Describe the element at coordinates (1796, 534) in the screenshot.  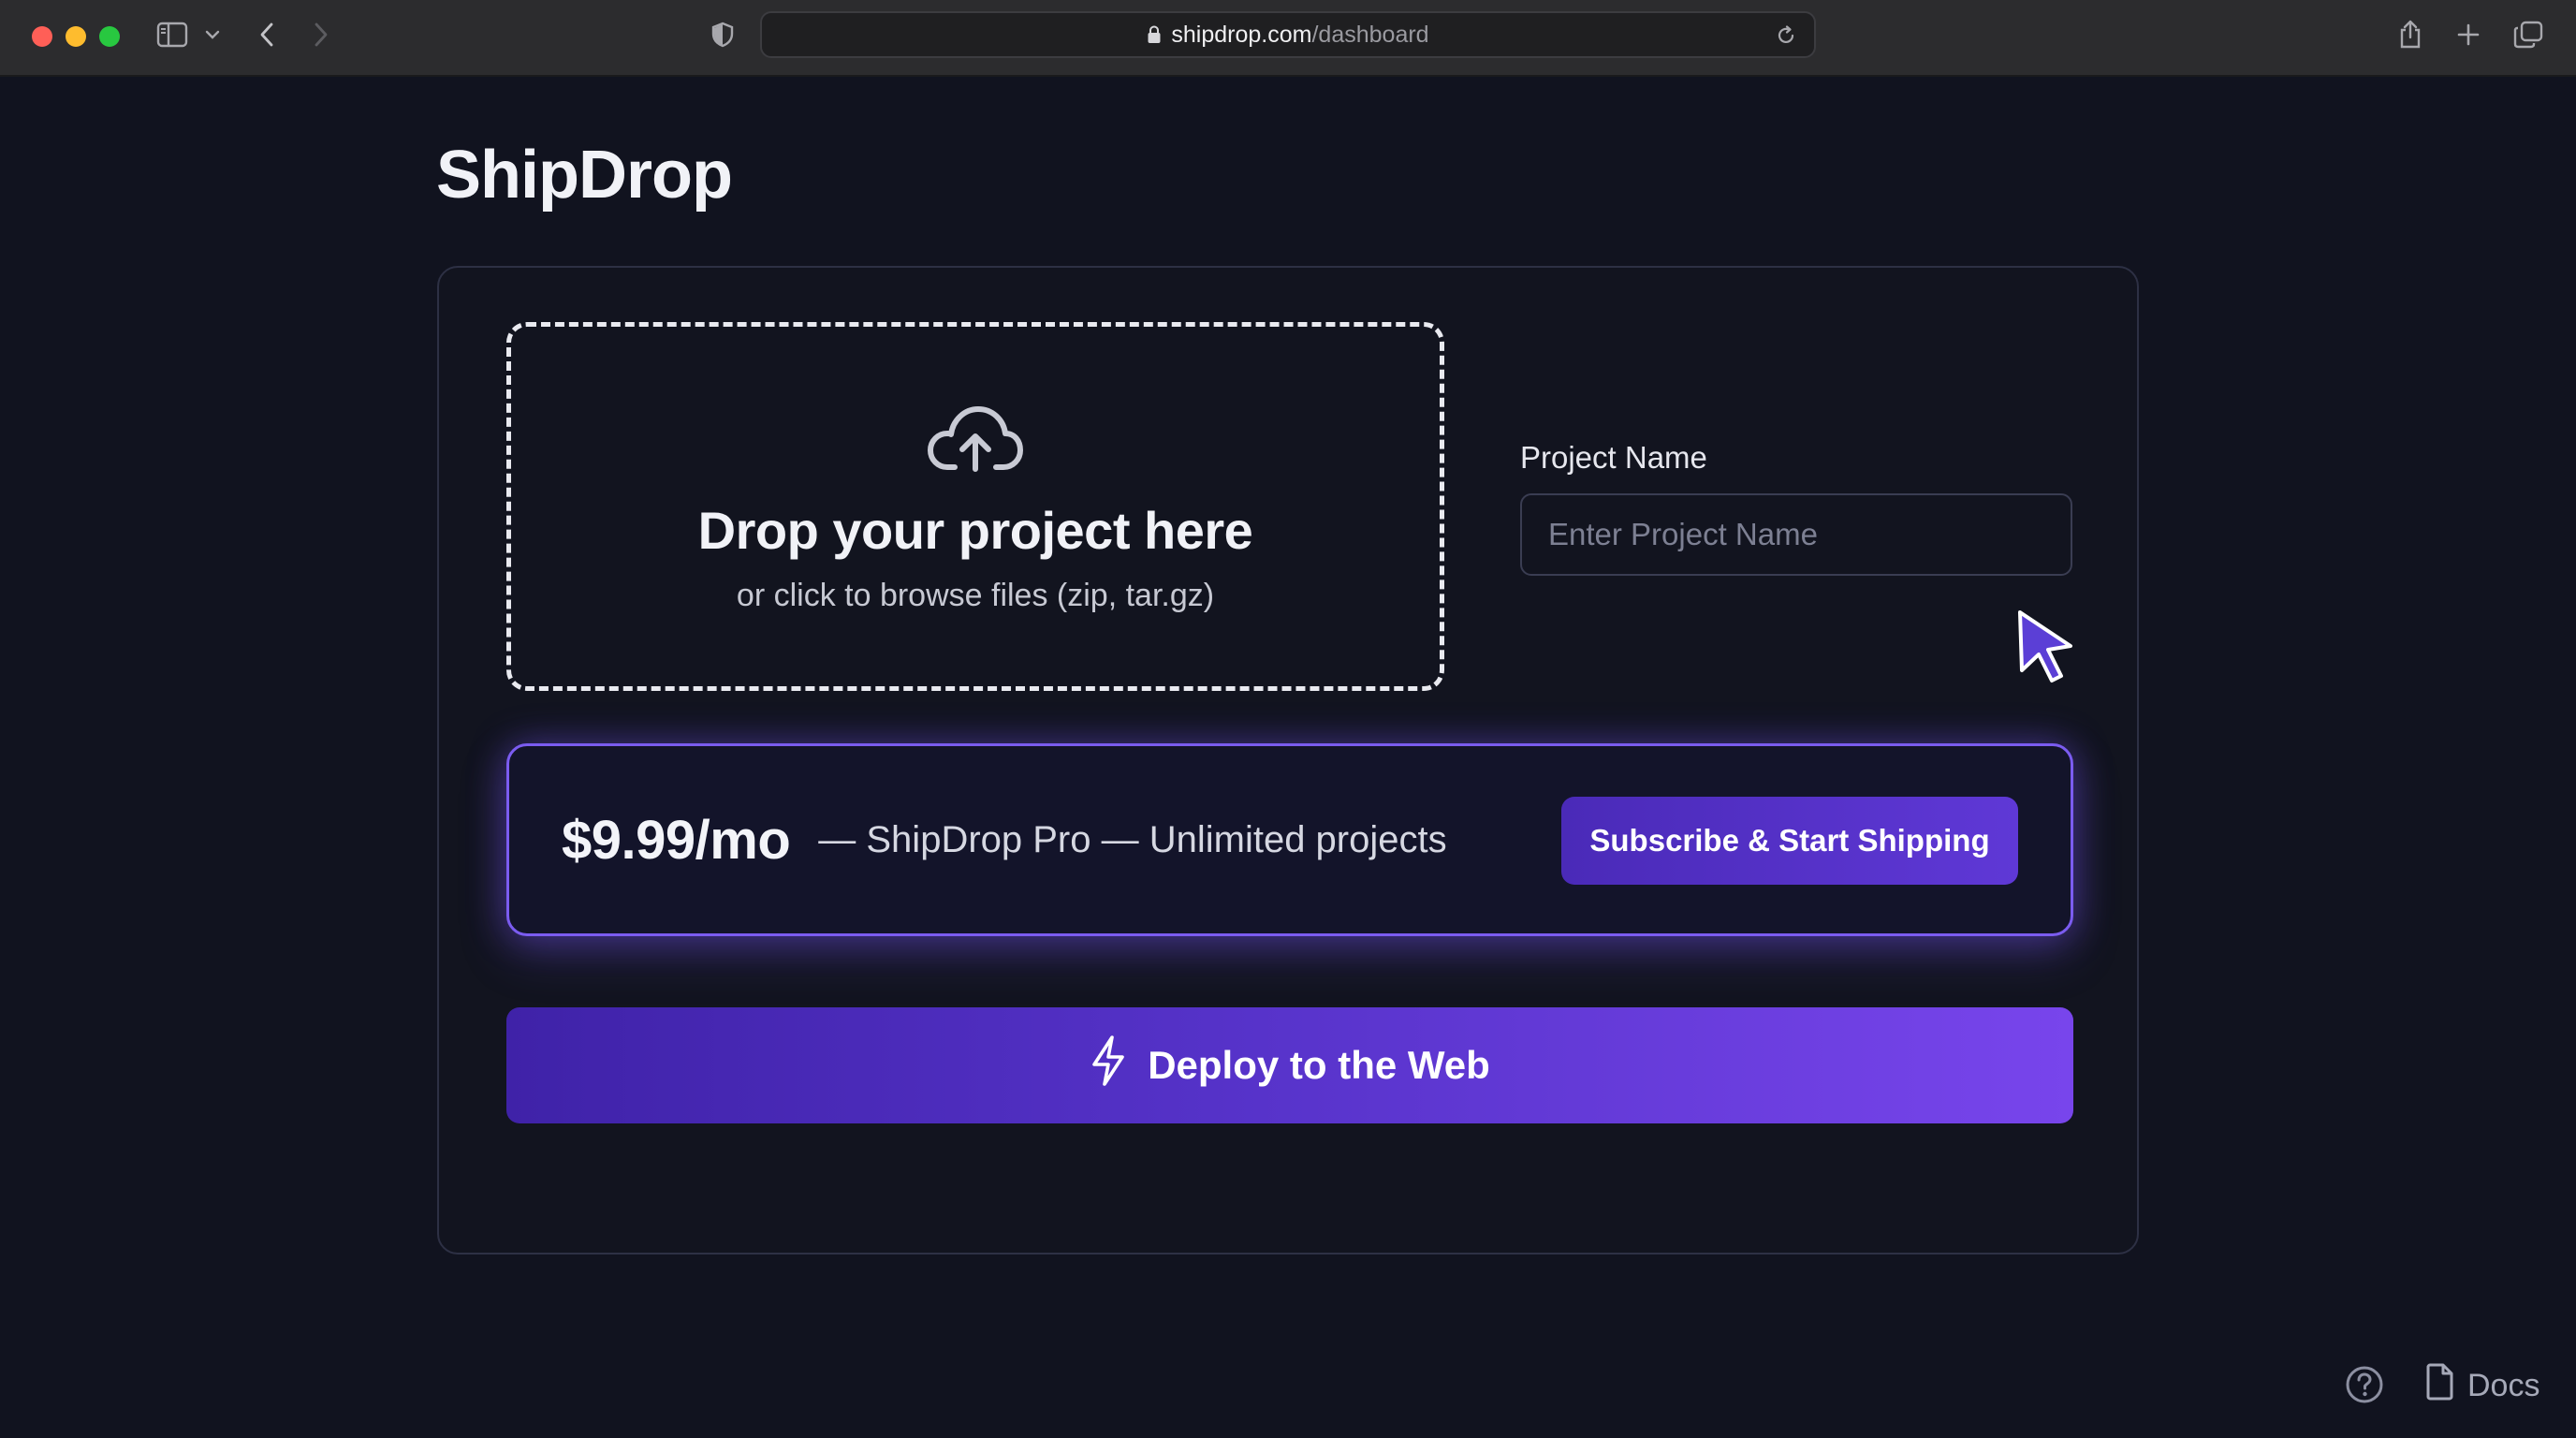
I see `project-name-input` at that location.